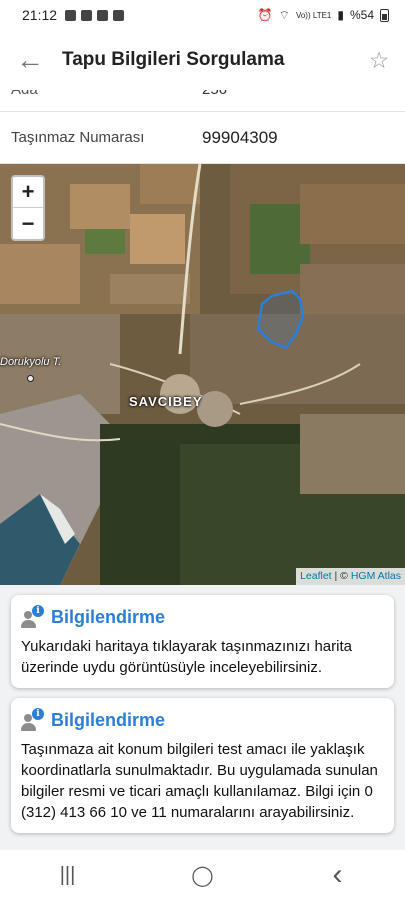 This screenshot has width=405, height=900. I want to click on system-back-button: ‹, so click(338, 875).